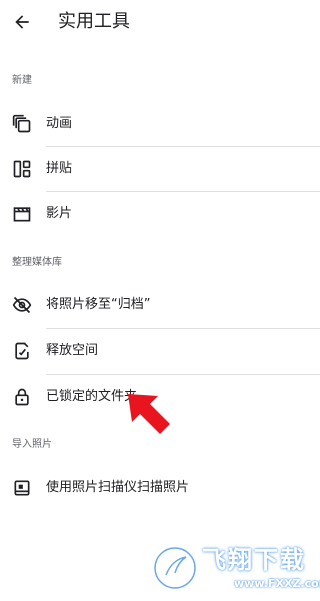  Describe the element at coordinates (160, 305) in the screenshot. I see `list-item-archive: 将照片移至“归档”` at that location.